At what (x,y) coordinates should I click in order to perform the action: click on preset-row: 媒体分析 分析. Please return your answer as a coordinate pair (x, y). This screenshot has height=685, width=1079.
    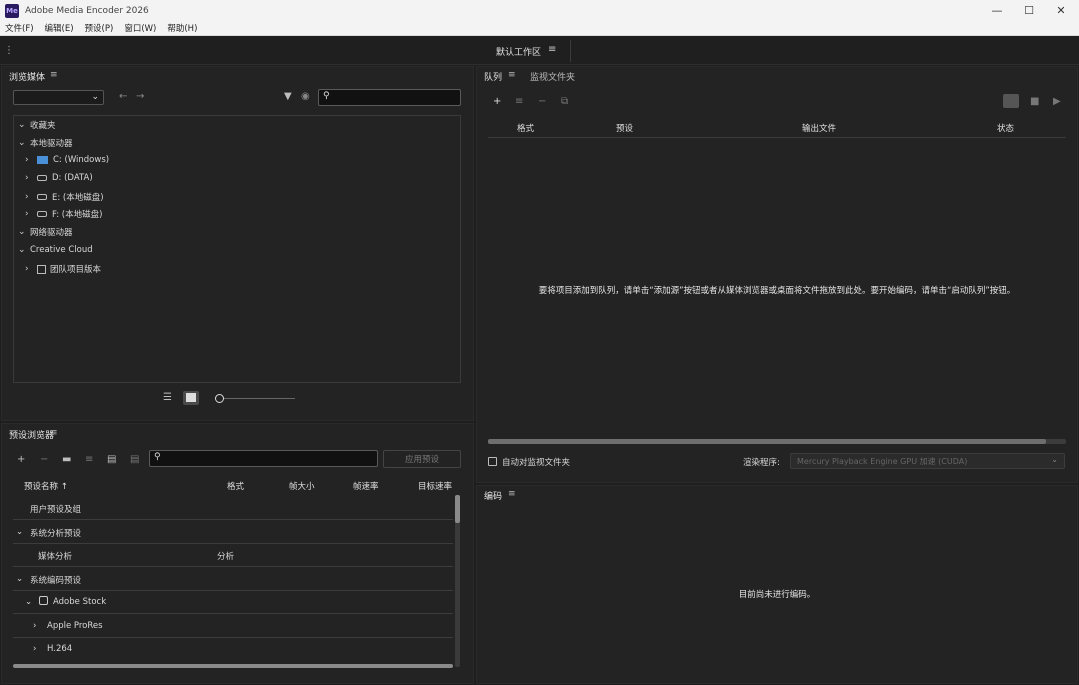
    Looking at the image, I should click on (233, 555).